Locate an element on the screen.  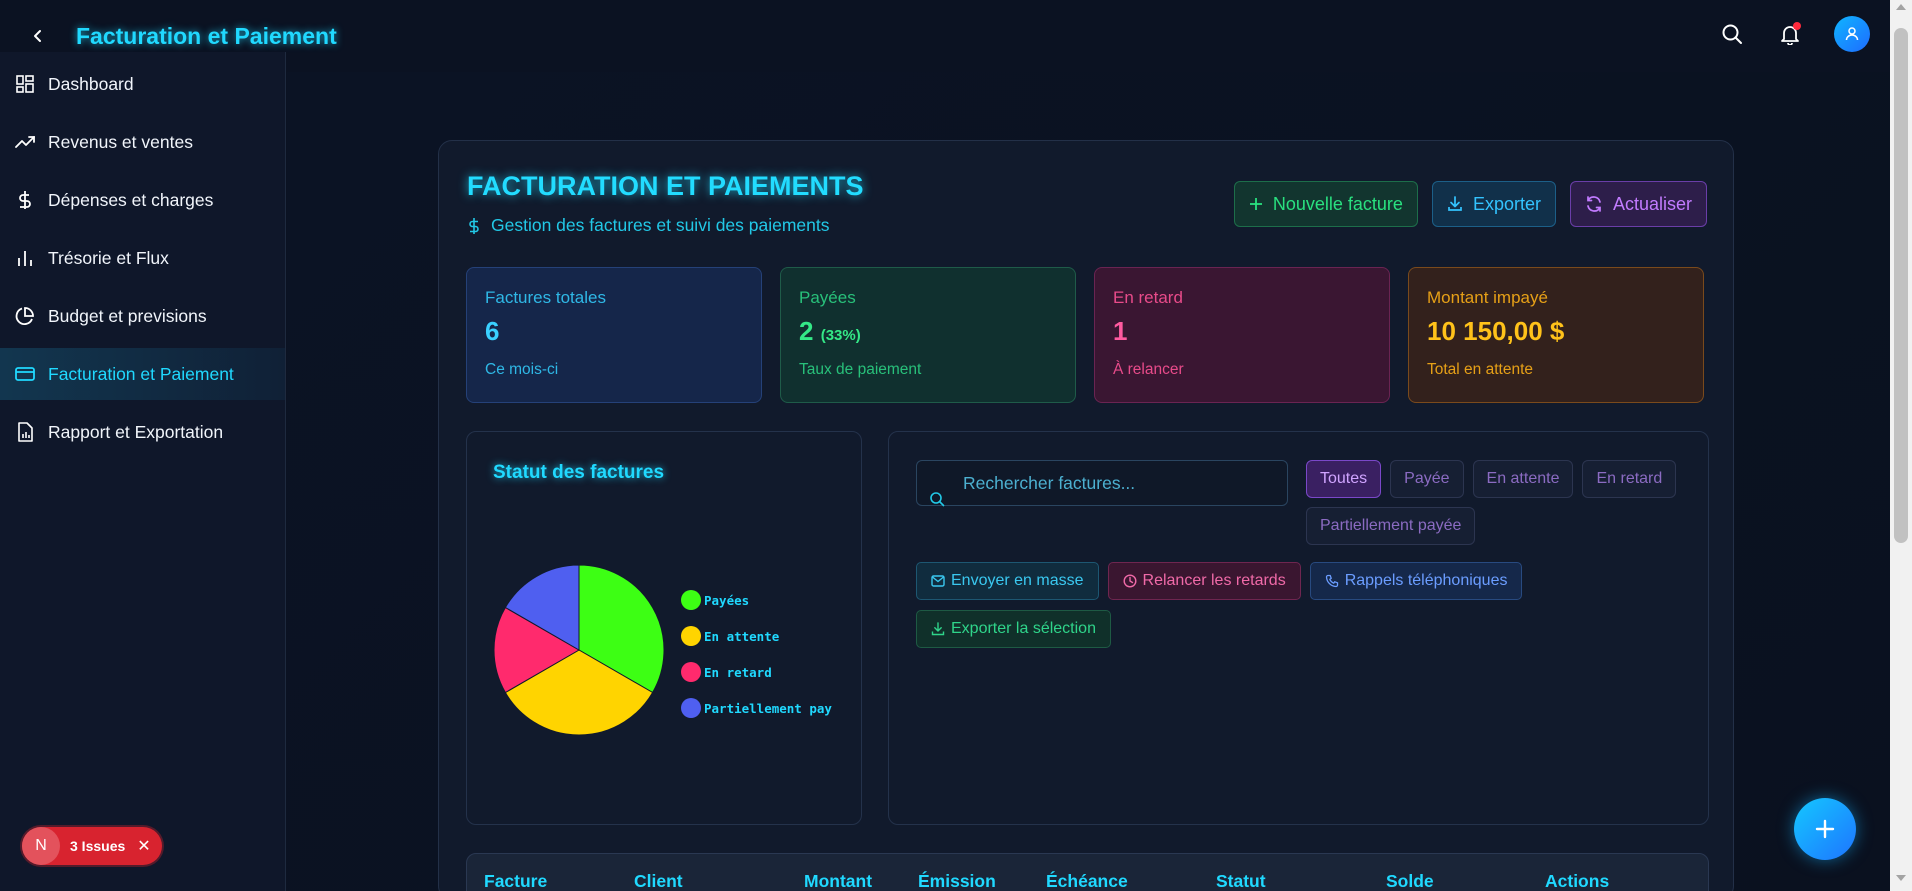
sidebar-item-budget: Budget et previsions is located at coordinates (142, 316).